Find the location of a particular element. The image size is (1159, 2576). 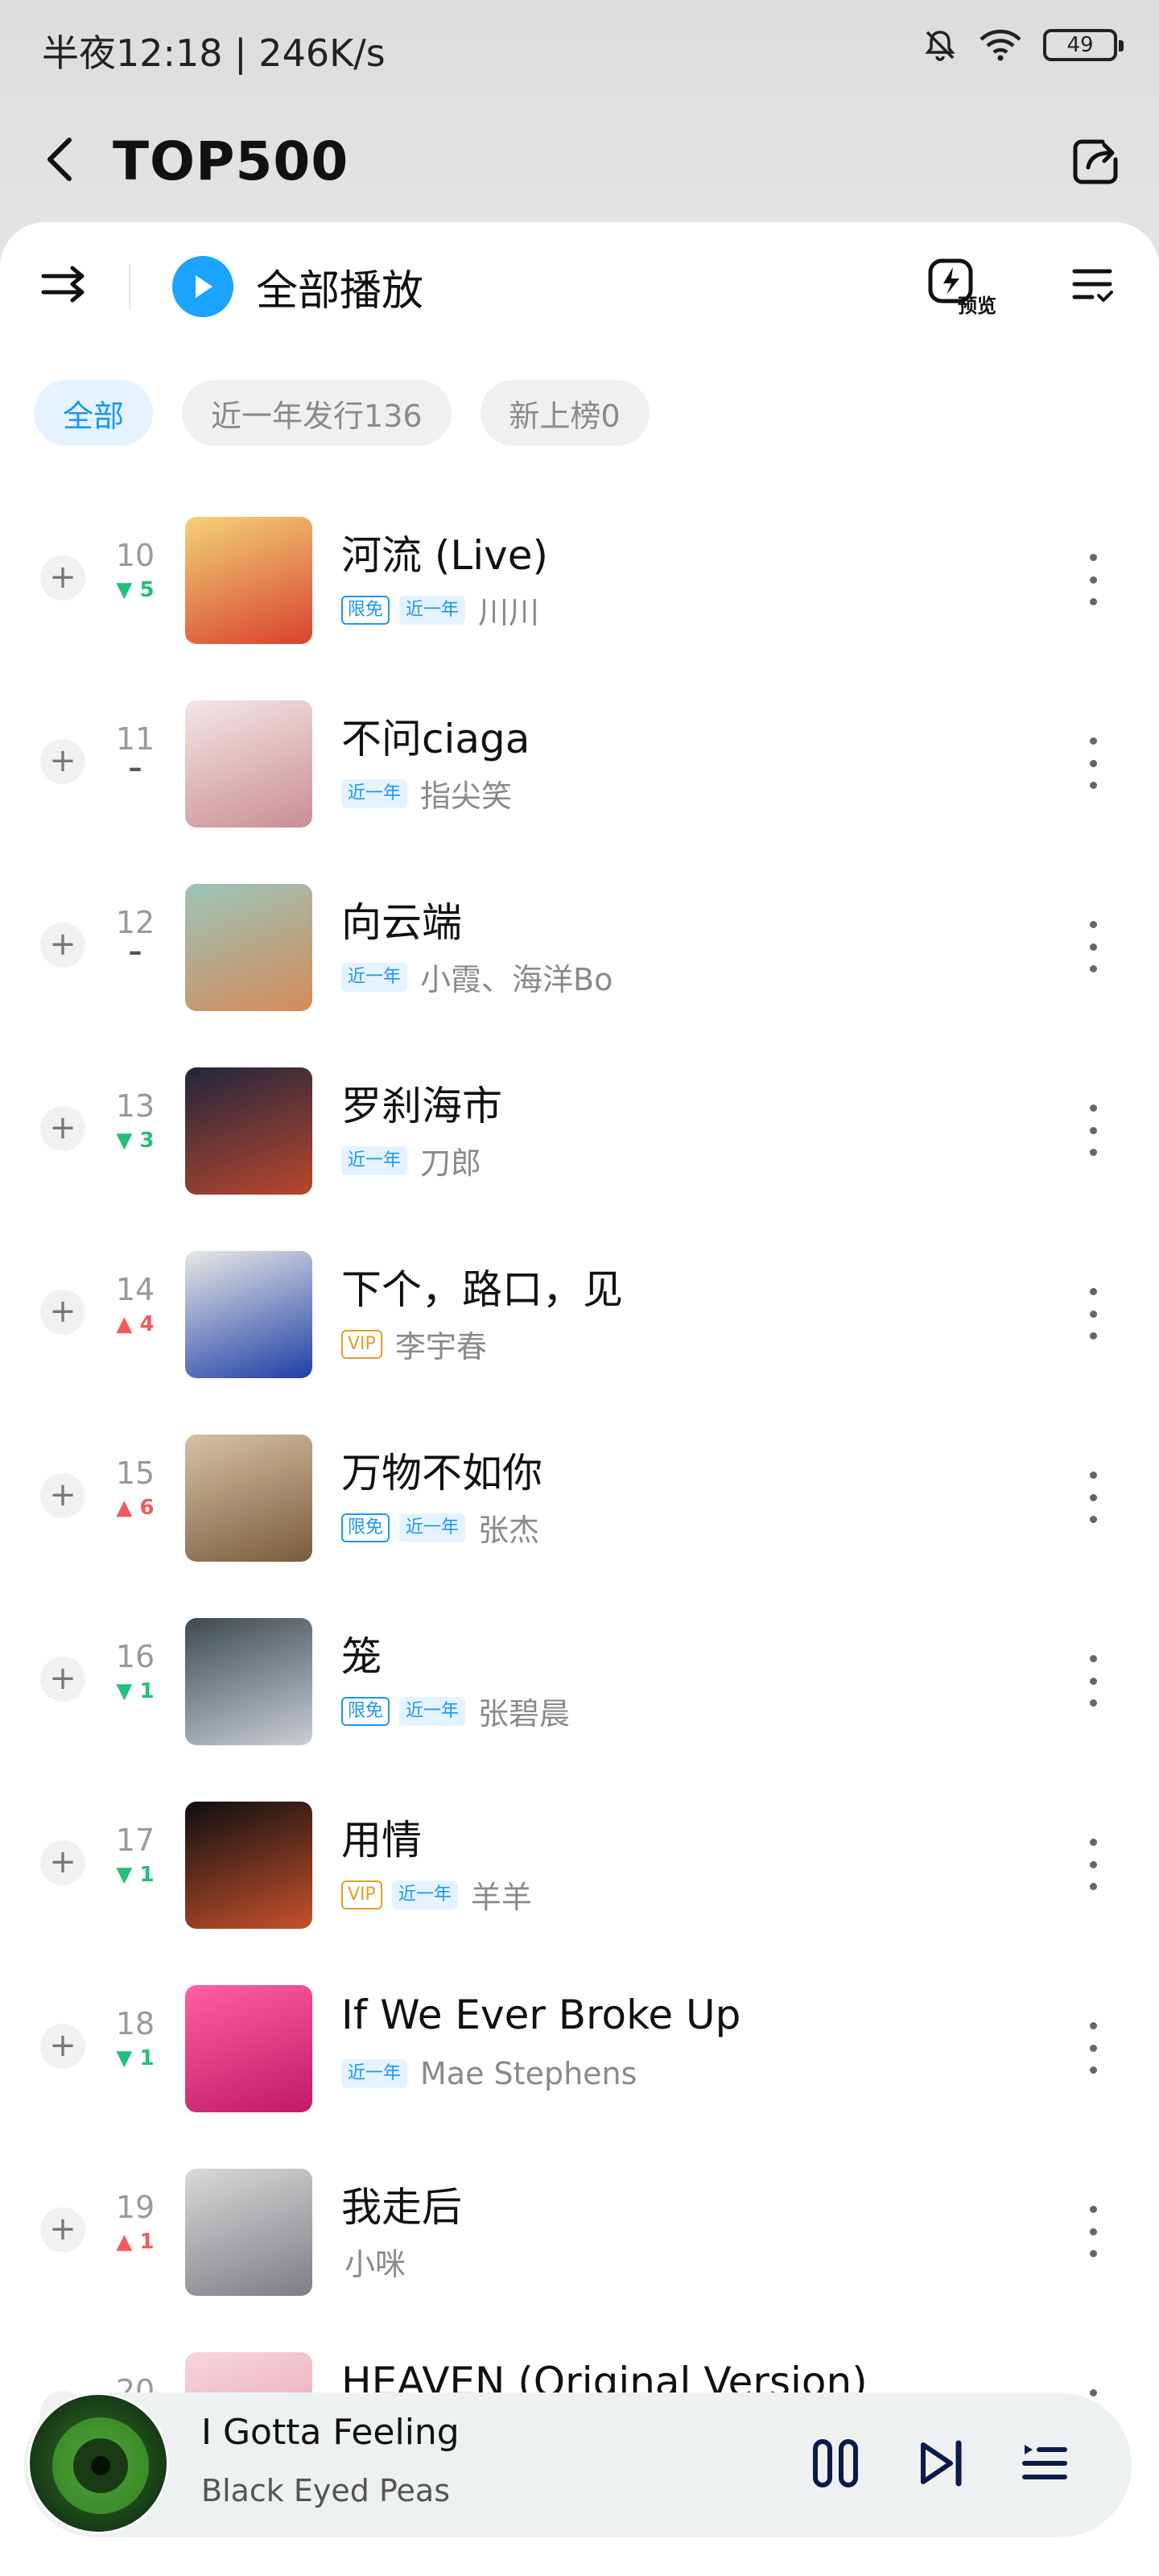

play-icon is located at coordinates (202, 286).